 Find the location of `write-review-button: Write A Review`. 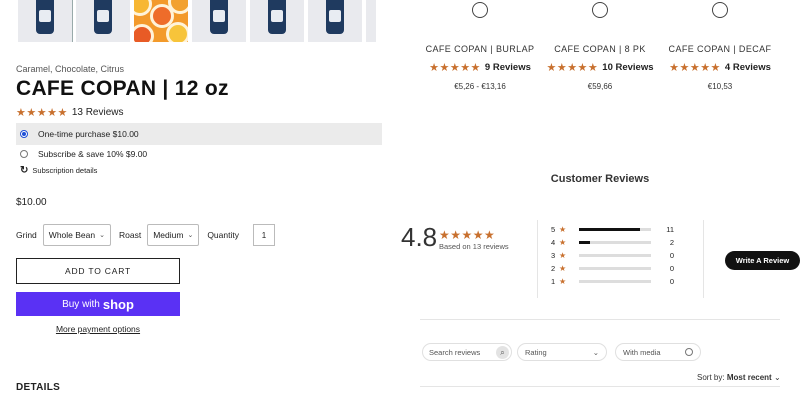

write-review-button: Write A Review is located at coordinates (762, 260).